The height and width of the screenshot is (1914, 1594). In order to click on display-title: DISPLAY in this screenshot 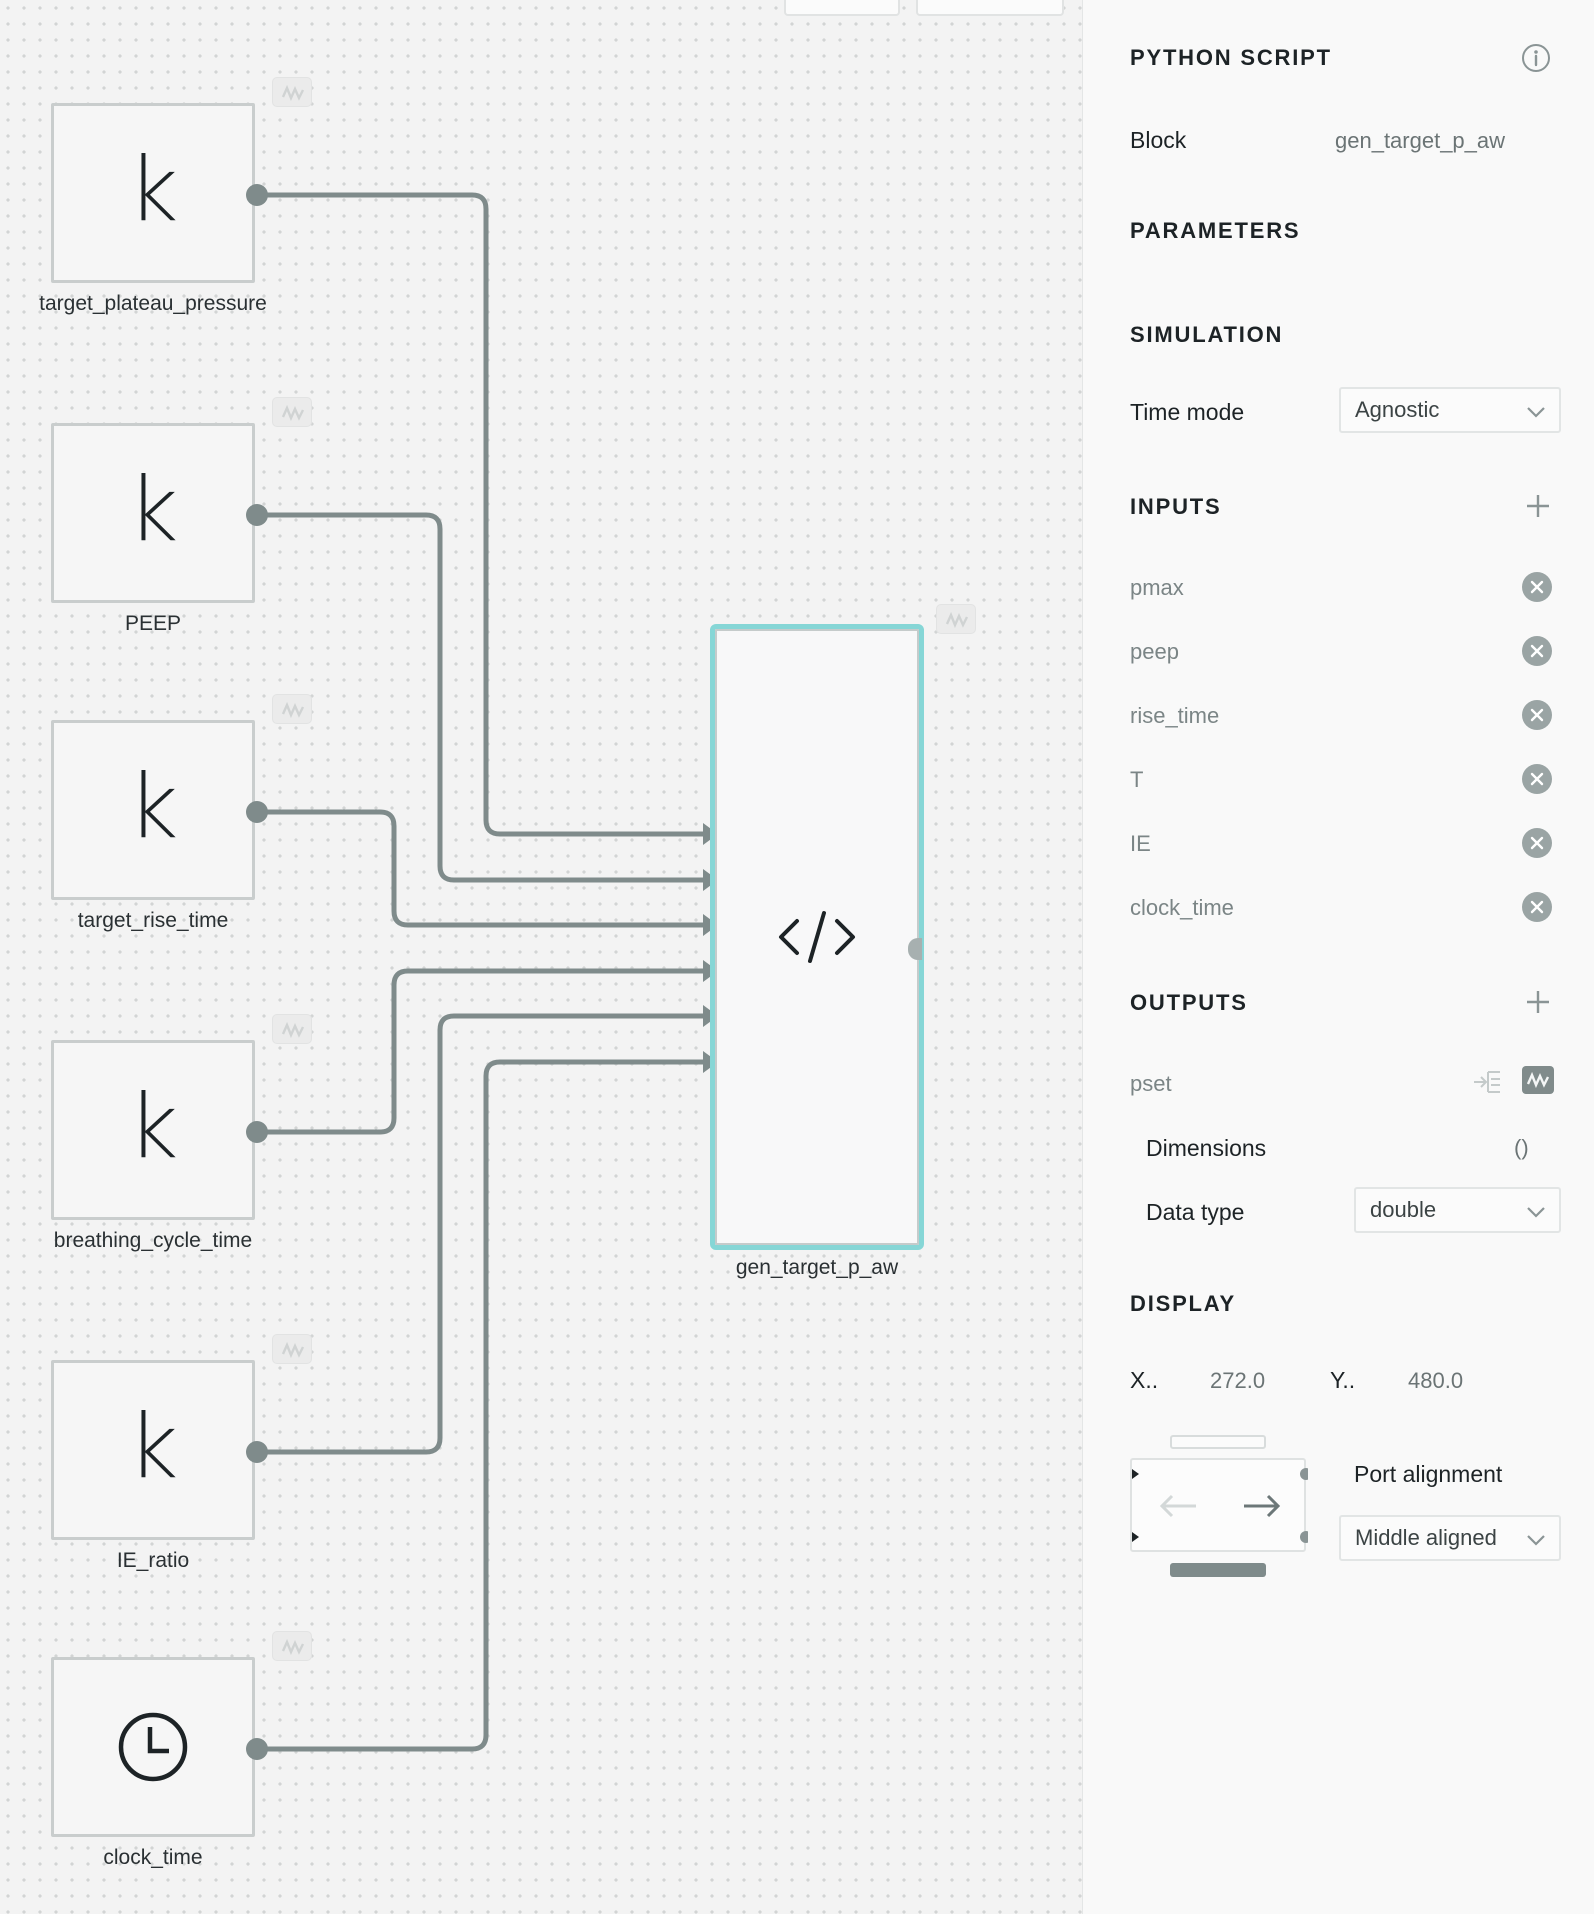, I will do `click(1183, 1303)`.